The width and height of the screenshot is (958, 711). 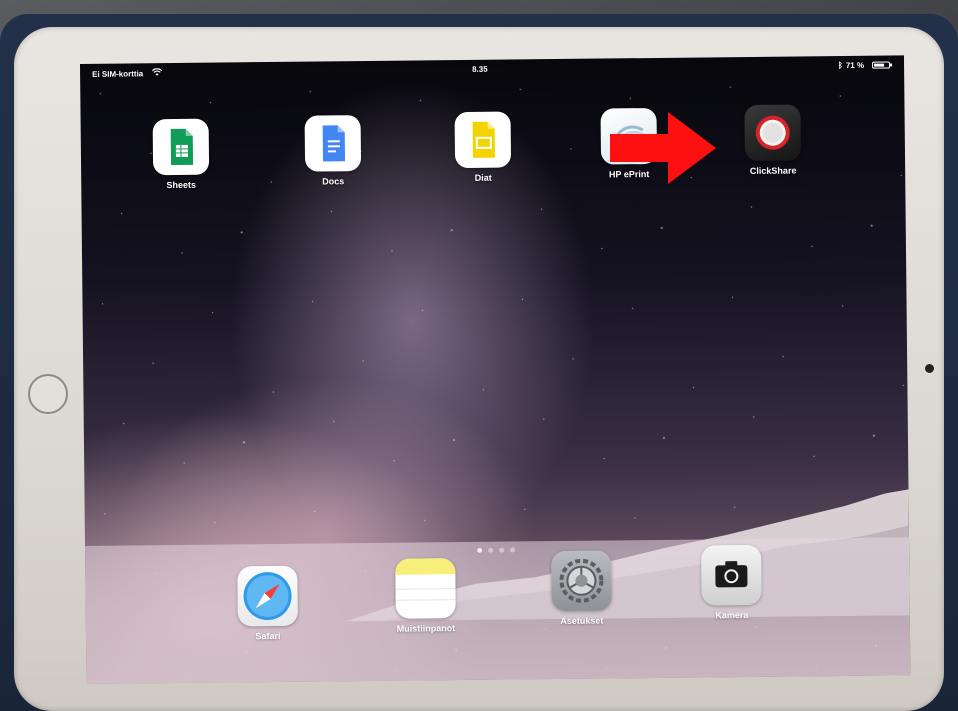 I want to click on dock-app-safari: Safari, so click(x=267, y=603).